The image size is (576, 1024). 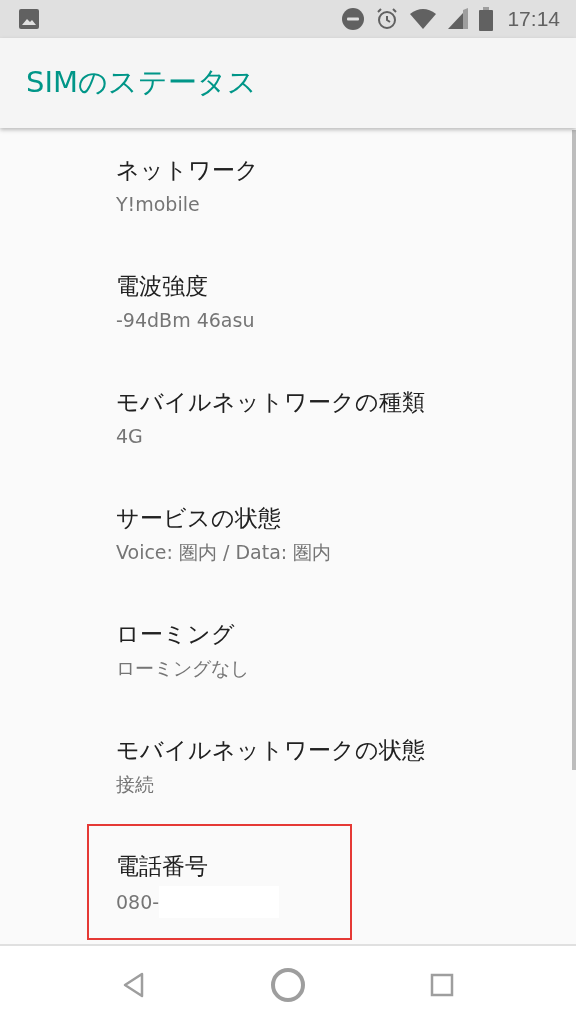 I want to click on do-not-disturb-icon, so click(x=353, y=19).